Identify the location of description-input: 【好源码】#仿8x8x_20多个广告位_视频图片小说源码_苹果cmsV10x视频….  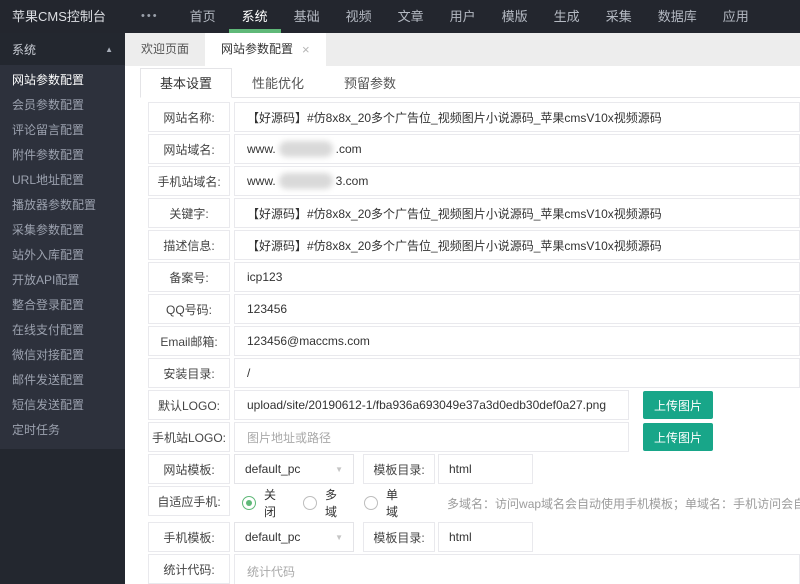
(517, 245).